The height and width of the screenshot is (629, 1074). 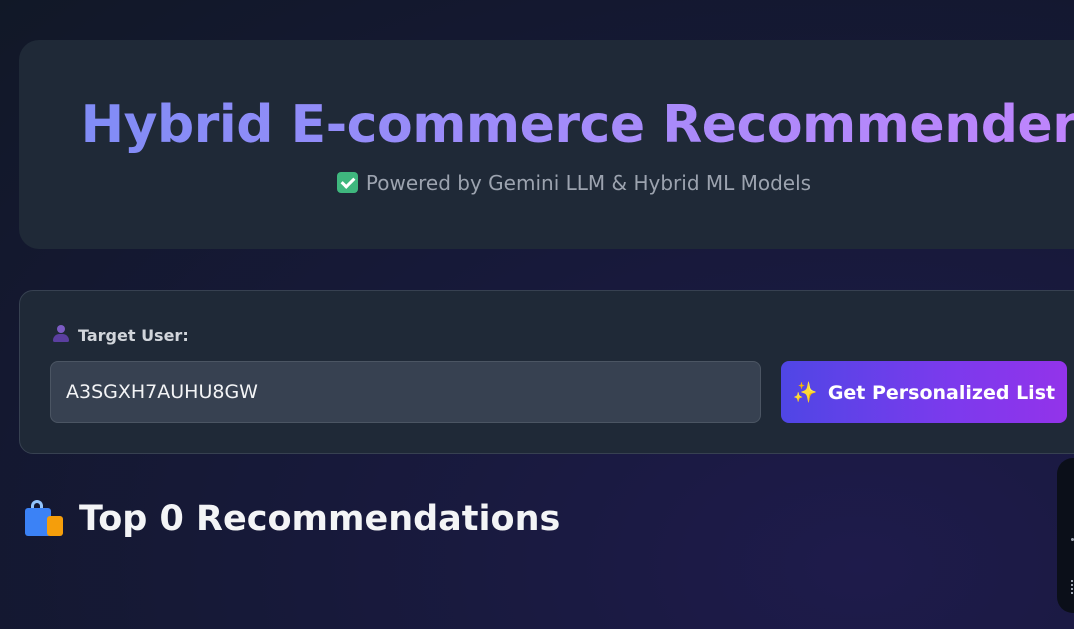 What do you see at coordinates (347, 182) in the screenshot?
I see `check-mark-icon` at bounding box center [347, 182].